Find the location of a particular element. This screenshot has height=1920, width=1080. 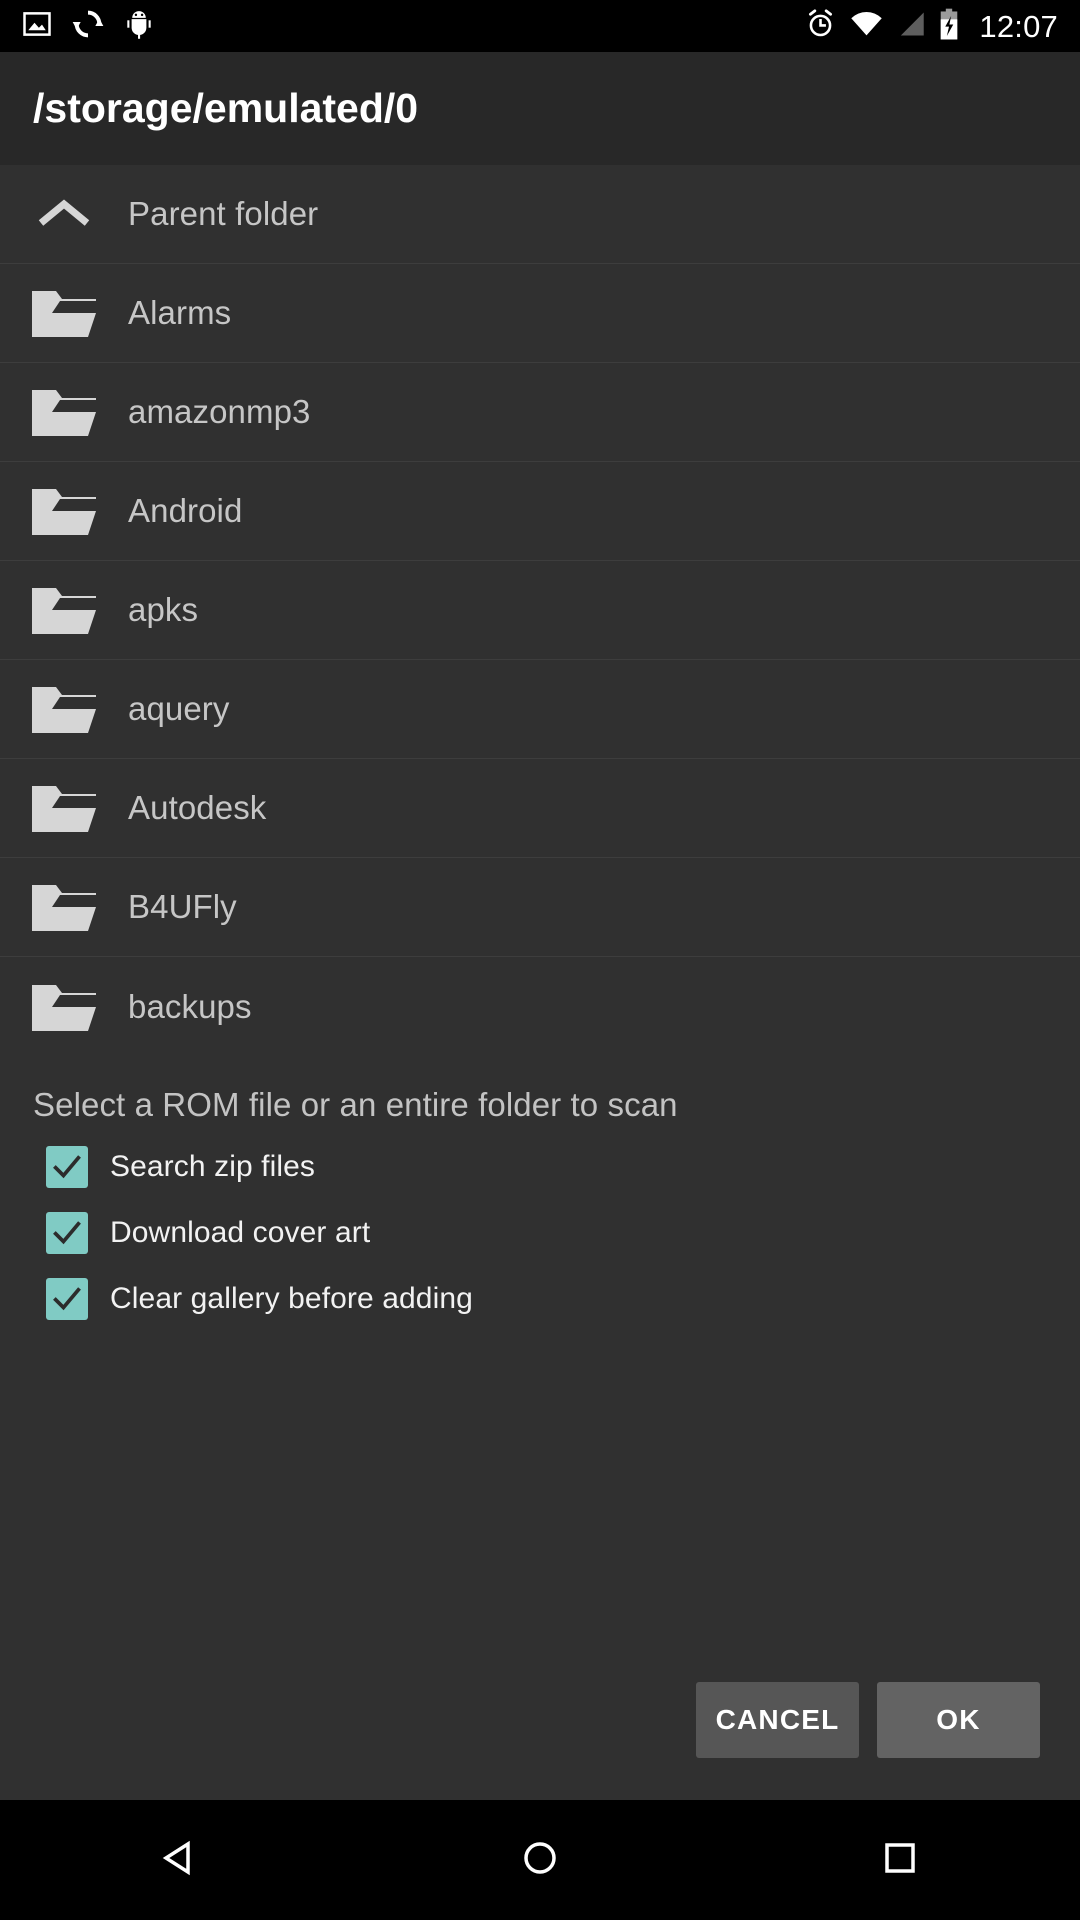

signal-icon is located at coordinates (911, 26).